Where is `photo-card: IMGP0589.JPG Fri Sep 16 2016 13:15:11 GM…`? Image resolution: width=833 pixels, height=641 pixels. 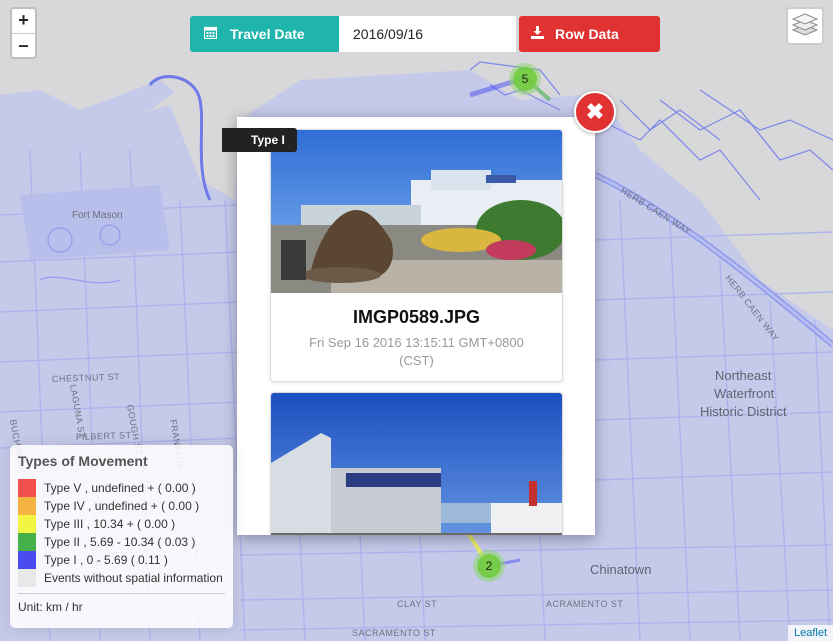
photo-card: IMGP0589.JPG Fri Sep 16 2016 13:15:11 GM… is located at coordinates (416, 255).